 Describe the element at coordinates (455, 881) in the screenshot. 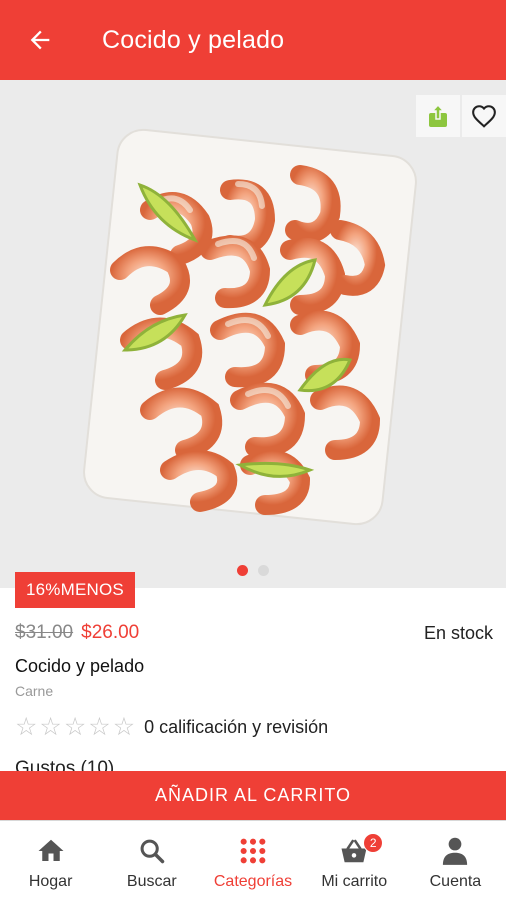

I see `nav-label: Cuenta` at that location.